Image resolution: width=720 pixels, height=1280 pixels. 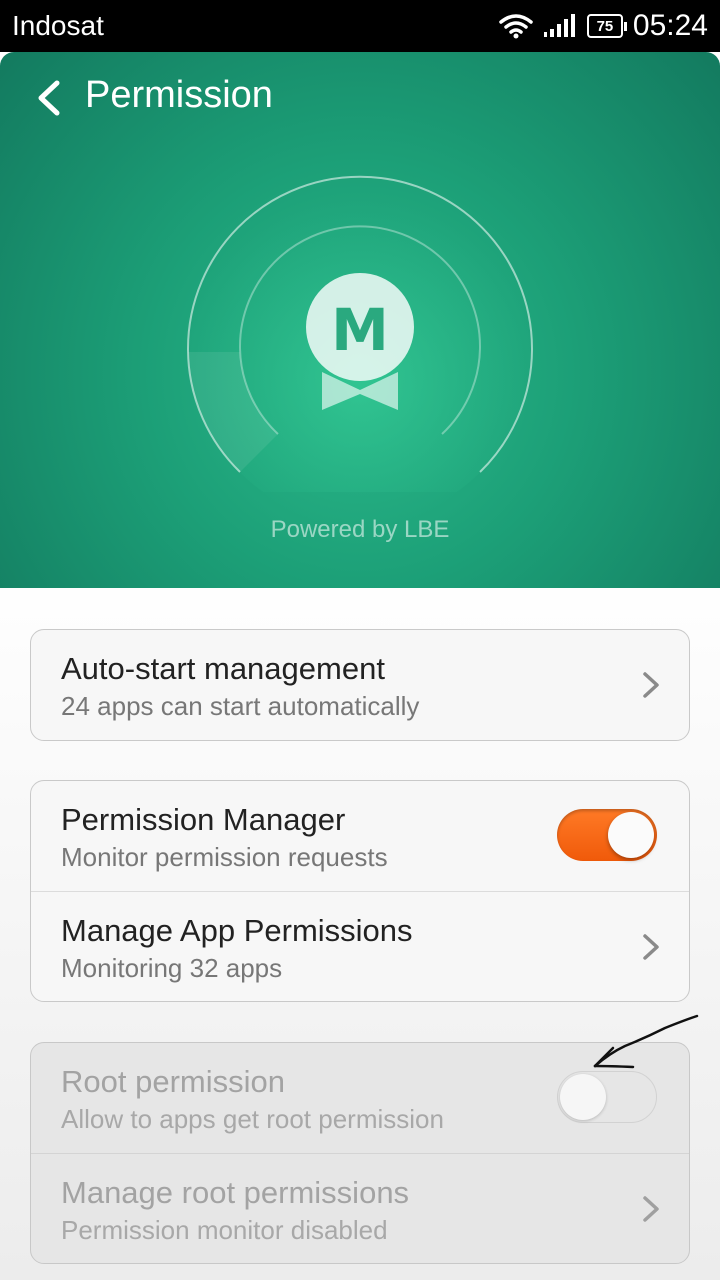 What do you see at coordinates (646, 1041) in the screenshot?
I see `annotation-arrow-icon` at bounding box center [646, 1041].